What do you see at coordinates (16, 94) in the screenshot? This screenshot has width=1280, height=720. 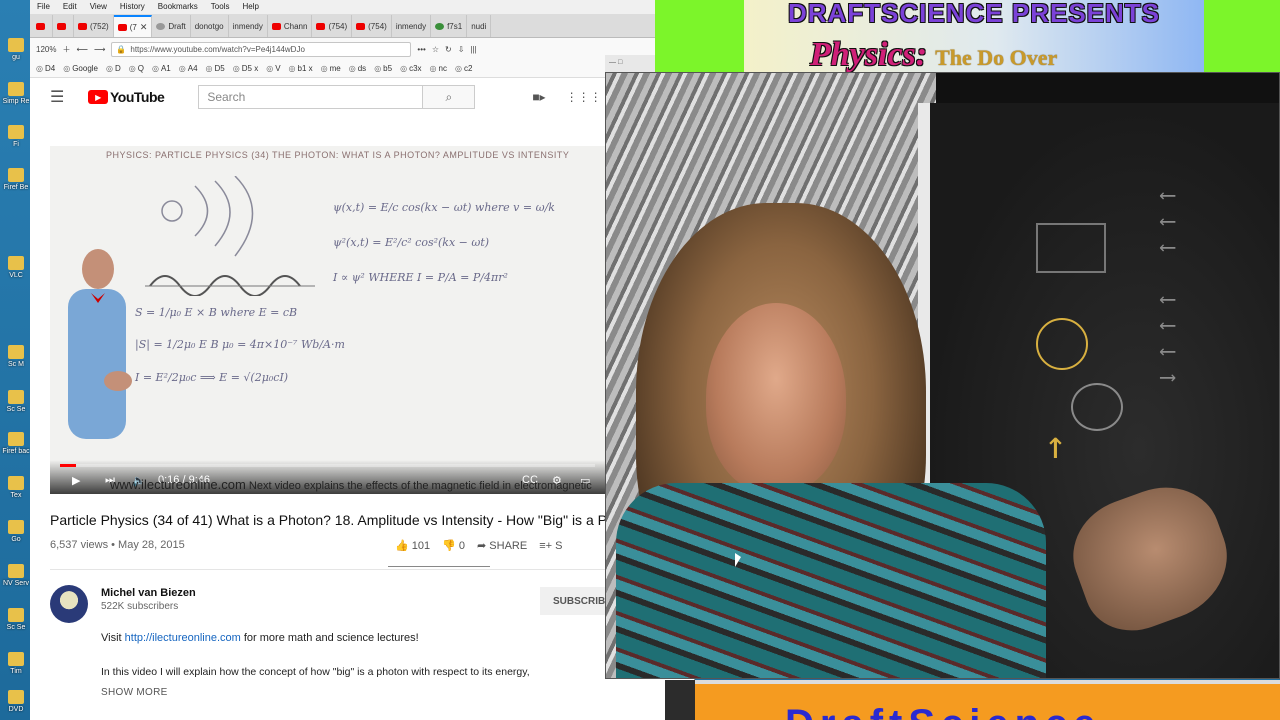 I see `desktop-icon: Simp Re` at bounding box center [16, 94].